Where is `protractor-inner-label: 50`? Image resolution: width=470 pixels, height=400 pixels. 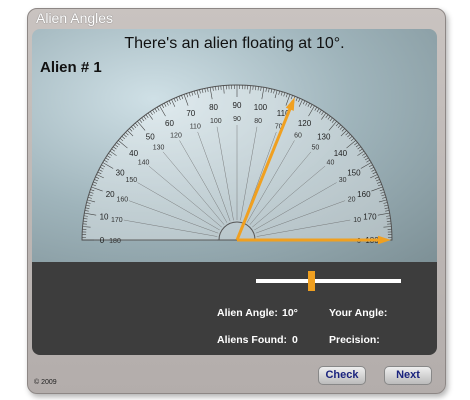
protractor-inner-label: 50 is located at coordinates (316, 148).